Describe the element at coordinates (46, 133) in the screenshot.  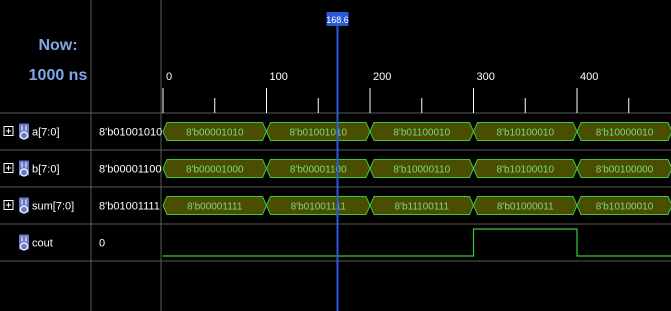
I see `signal-name: a[7:0]` at that location.